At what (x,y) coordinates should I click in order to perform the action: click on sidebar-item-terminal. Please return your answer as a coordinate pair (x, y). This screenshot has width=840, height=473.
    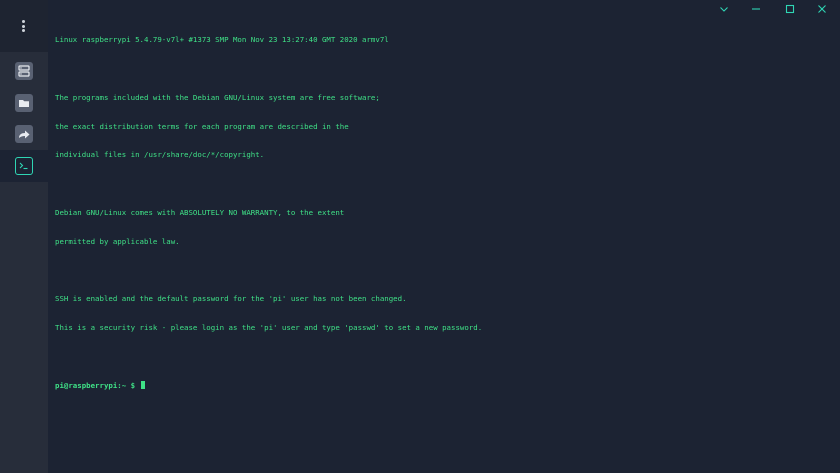
    Looking at the image, I should click on (24, 166).